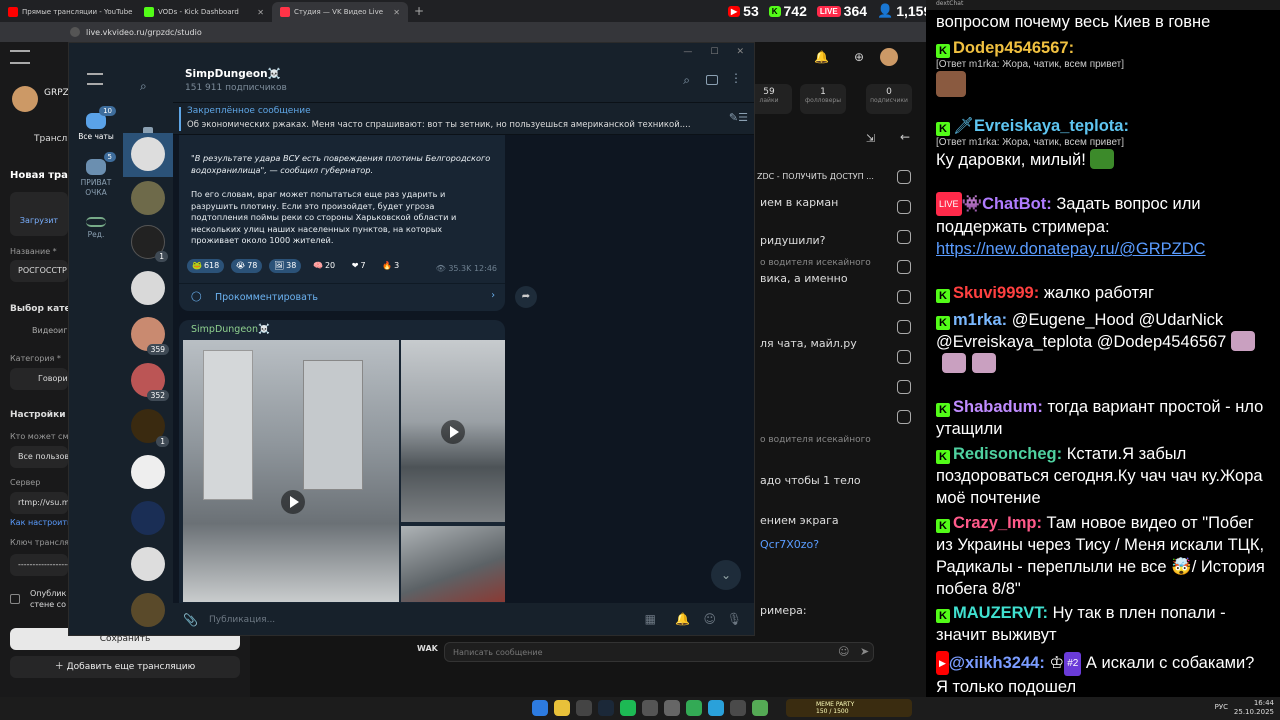 This screenshot has width=1280, height=720. Describe the element at coordinates (905, 137) in the screenshot. I see `back-arrow-icon: ←` at that location.